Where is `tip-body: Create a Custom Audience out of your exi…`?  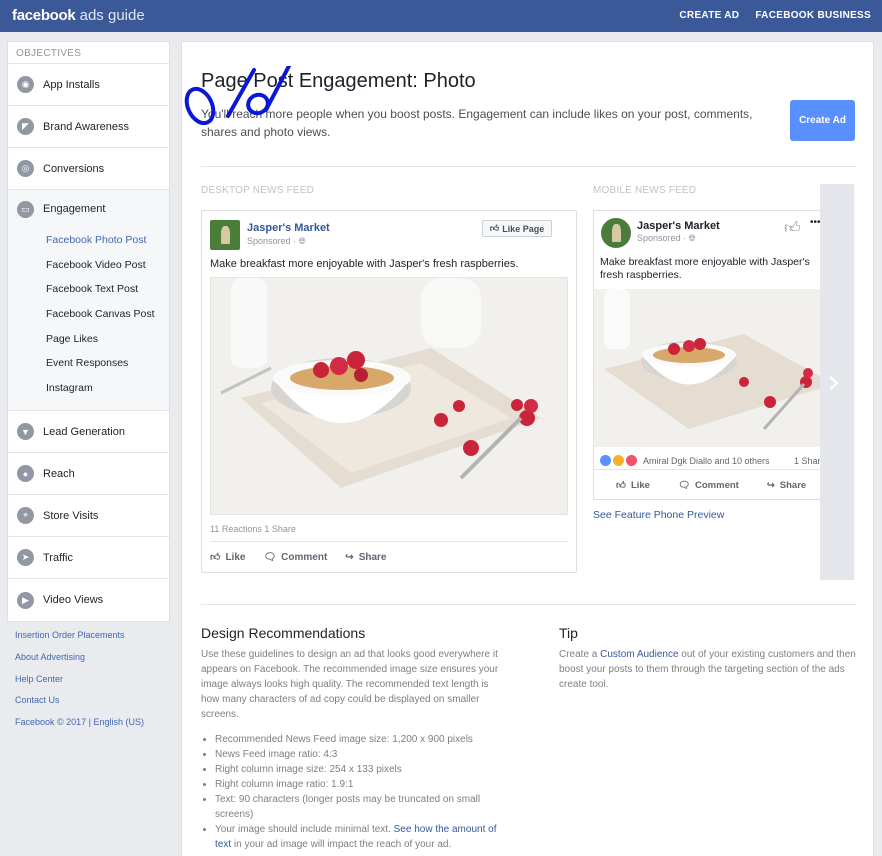 tip-body: Create a Custom Audience out of your exi… is located at coordinates (707, 669).